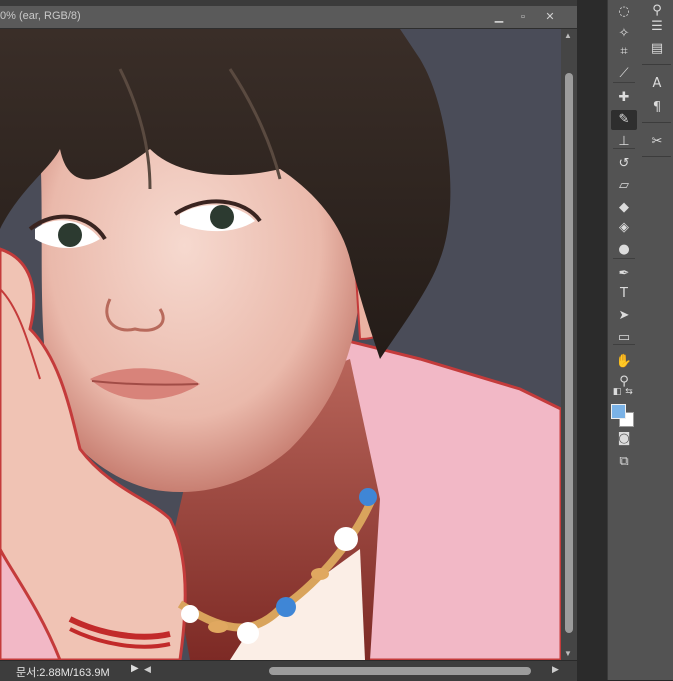  What do you see at coordinates (618, 411) in the screenshot?
I see `foreground-color-swatch` at bounding box center [618, 411].